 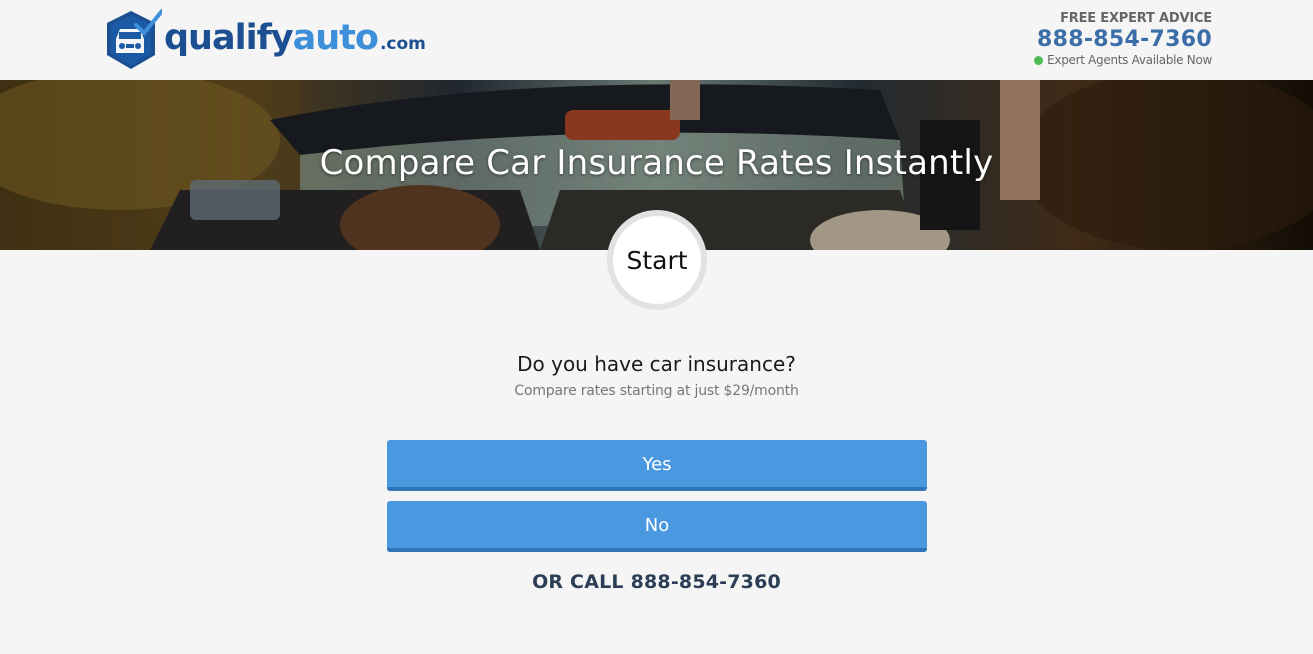 What do you see at coordinates (335, 38) in the screenshot?
I see `logo-text-auto: auto` at bounding box center [335, 38].